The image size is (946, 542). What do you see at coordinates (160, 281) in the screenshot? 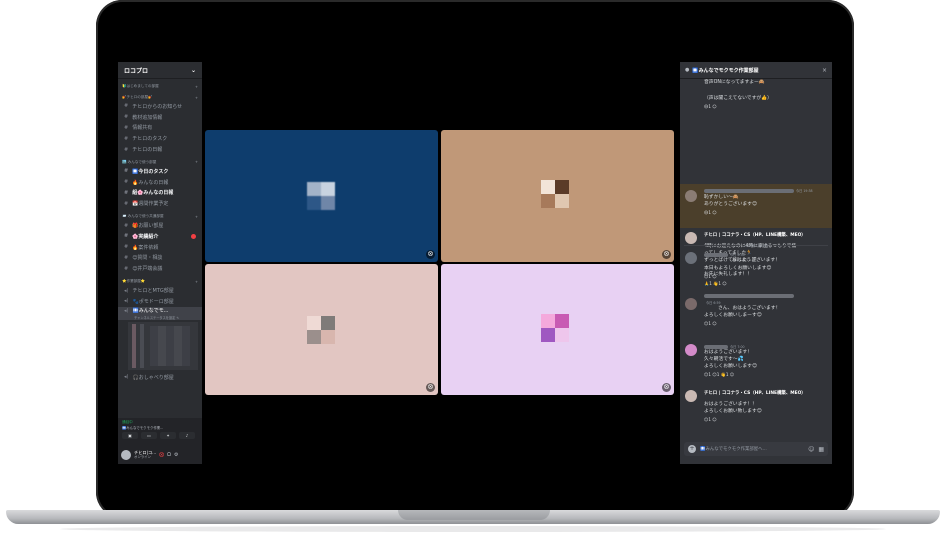
I see `category-header: ⭐作業部屋⭐ +` at bounding box center [160, 281].